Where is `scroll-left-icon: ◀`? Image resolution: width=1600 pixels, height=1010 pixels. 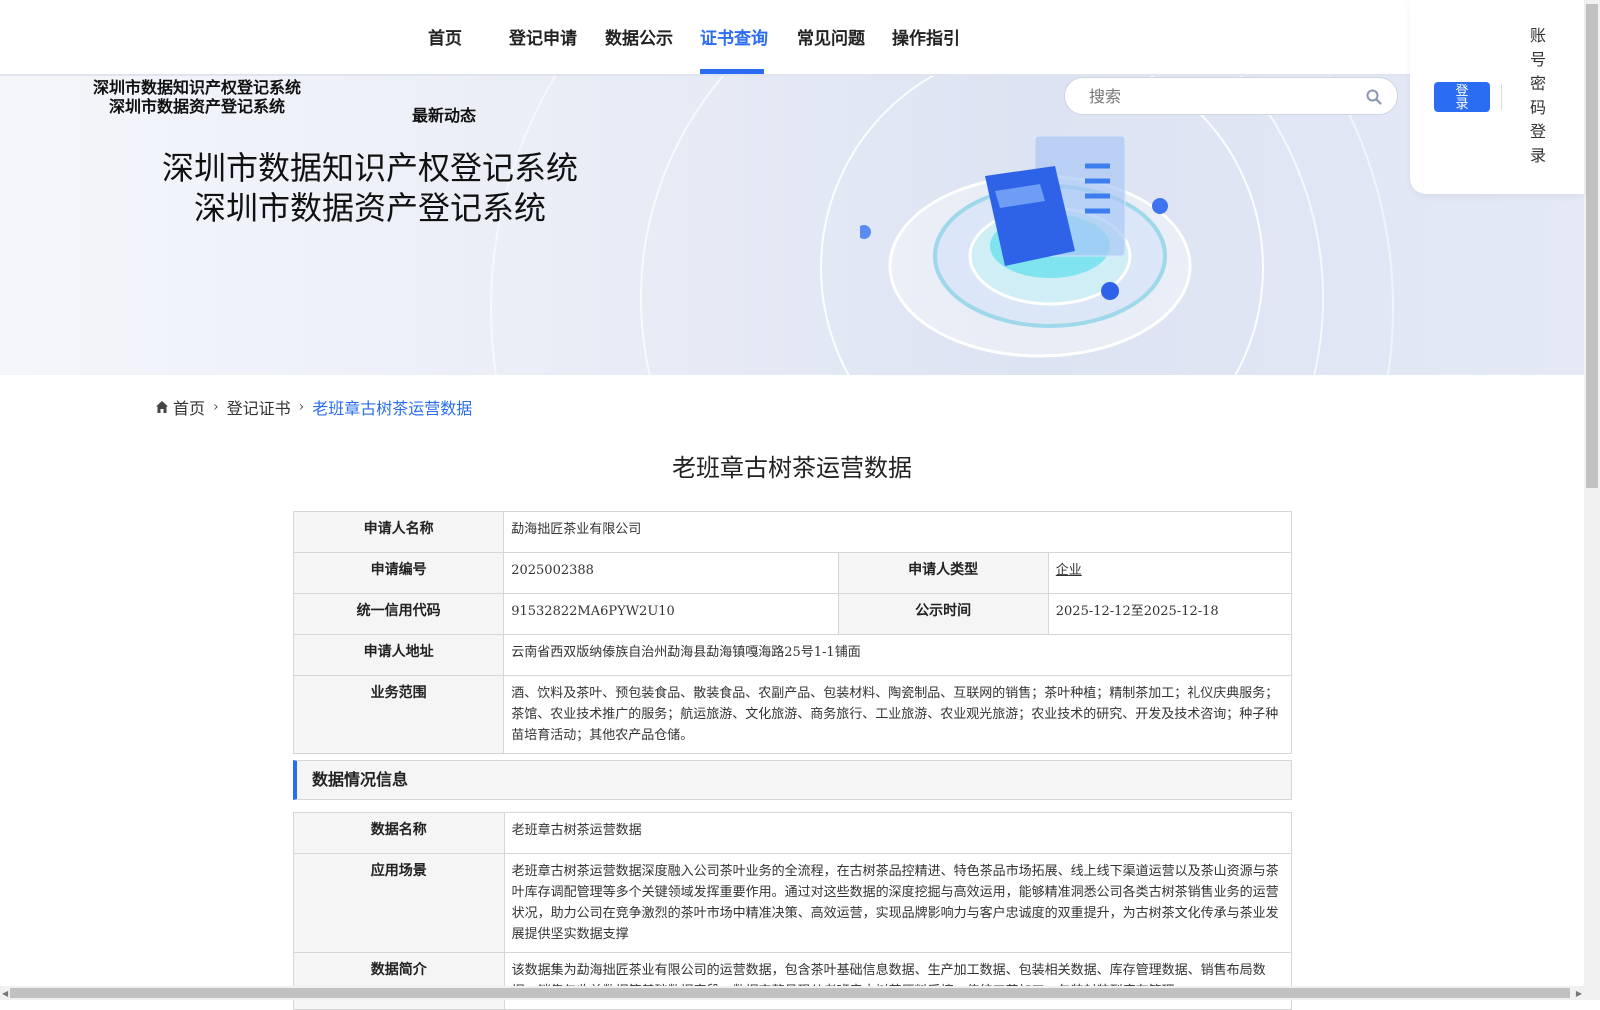 scroll-left-icon: ◀ is located at coordinates (5, 993).